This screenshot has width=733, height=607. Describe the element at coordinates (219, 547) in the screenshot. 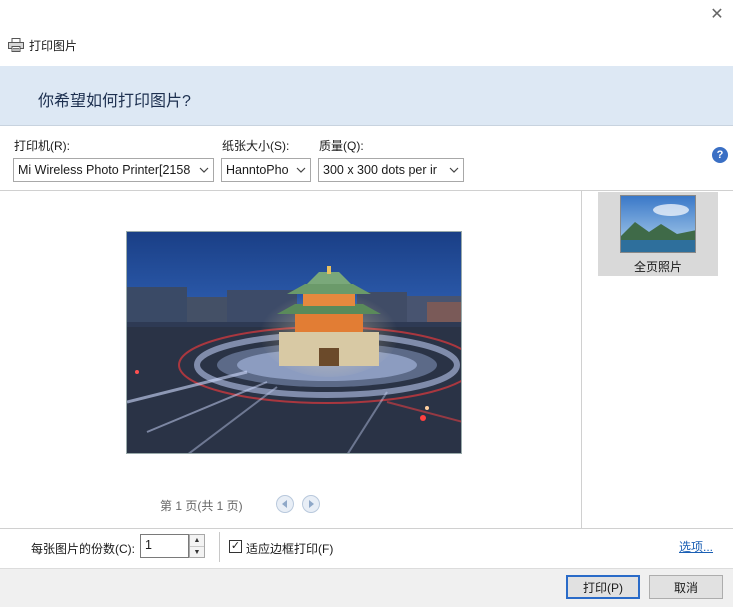

I see `divider` at that location.